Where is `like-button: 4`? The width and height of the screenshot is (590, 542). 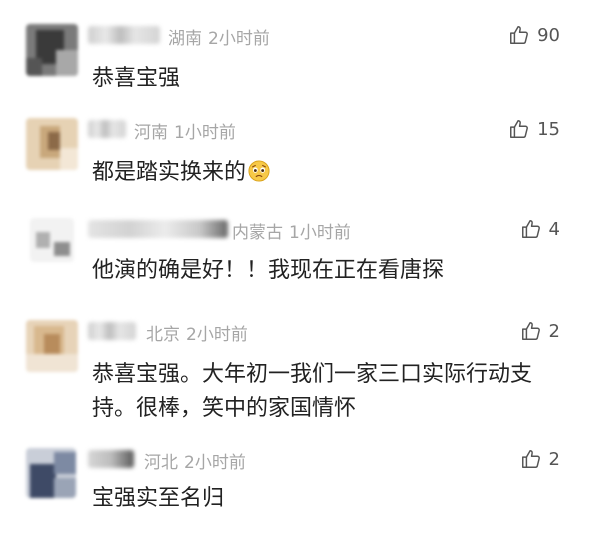 like-button: 4 is located at coordinates (540, 229).